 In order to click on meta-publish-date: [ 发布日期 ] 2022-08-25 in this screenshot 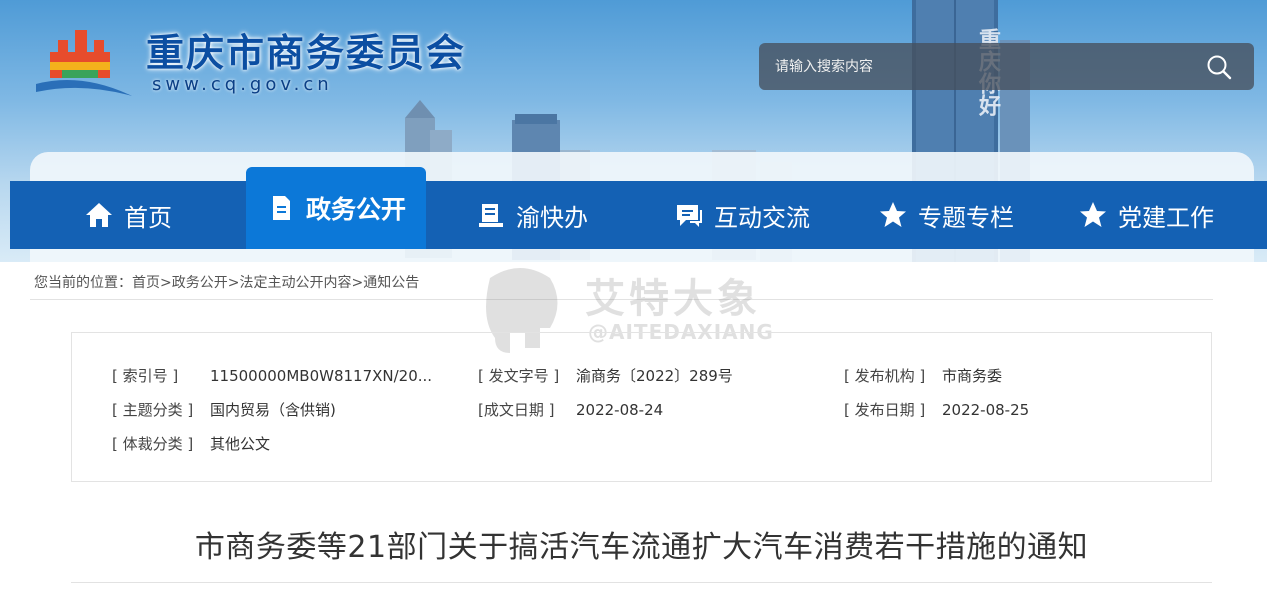, I will do `click(936, 409)`.